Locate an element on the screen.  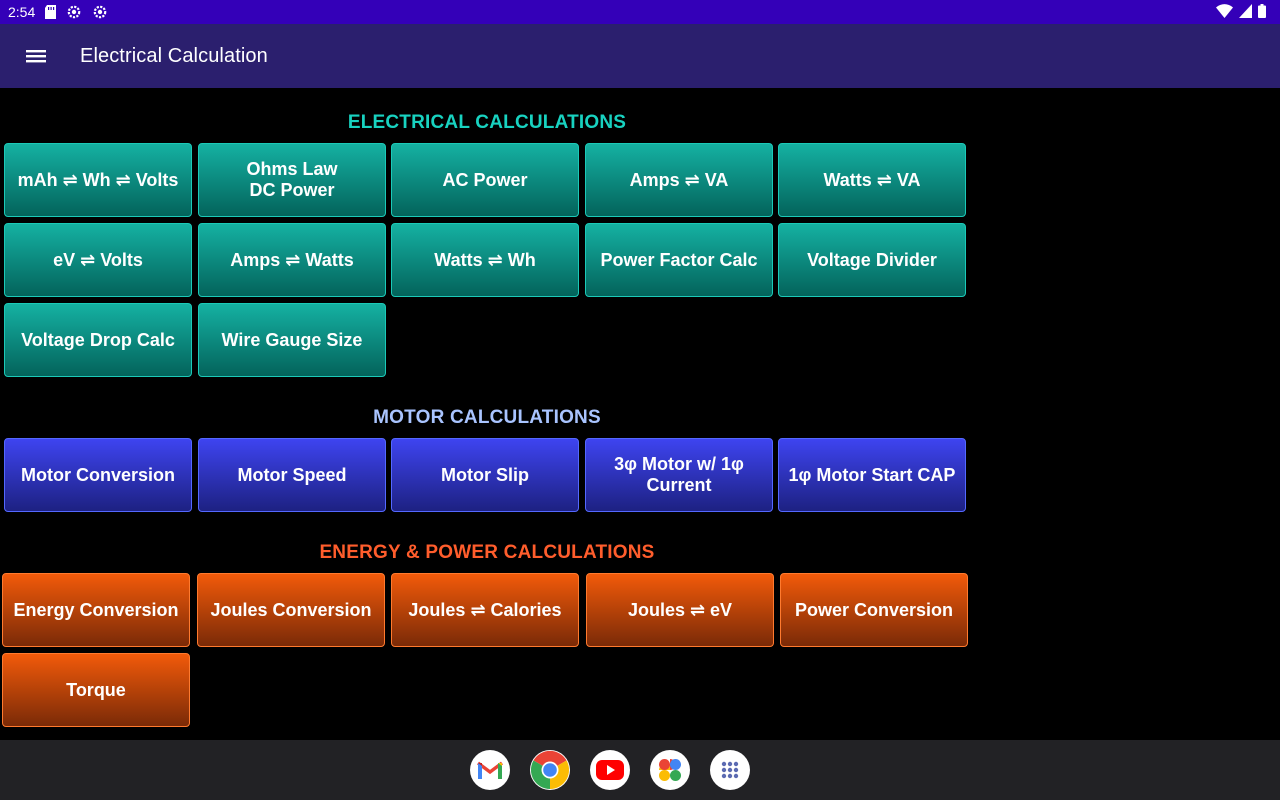
tile-watts-wh: Watts ⇌ Wh is located at coordinates (485, 260).